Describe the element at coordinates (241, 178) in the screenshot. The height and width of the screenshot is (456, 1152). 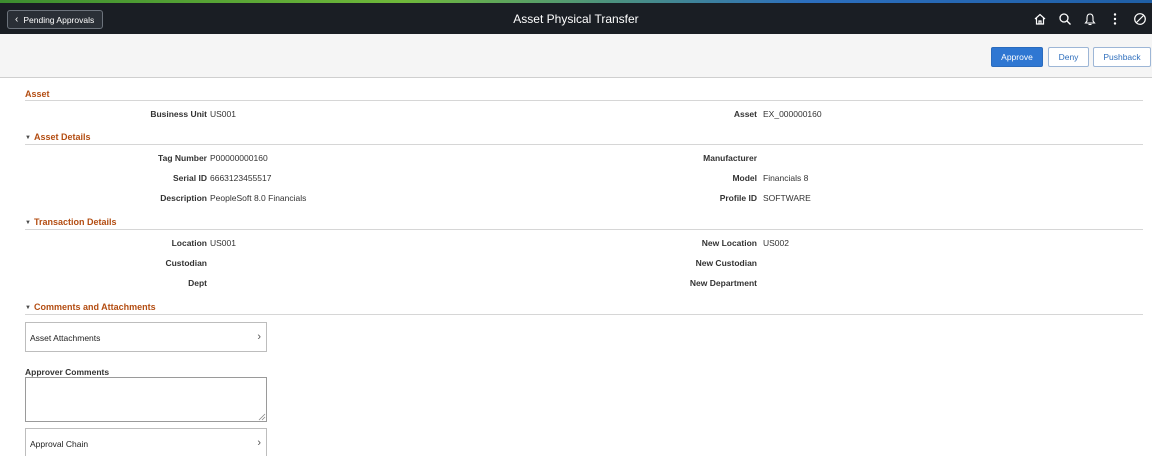
I see `serial-id-value: 6663123455517` at that location.